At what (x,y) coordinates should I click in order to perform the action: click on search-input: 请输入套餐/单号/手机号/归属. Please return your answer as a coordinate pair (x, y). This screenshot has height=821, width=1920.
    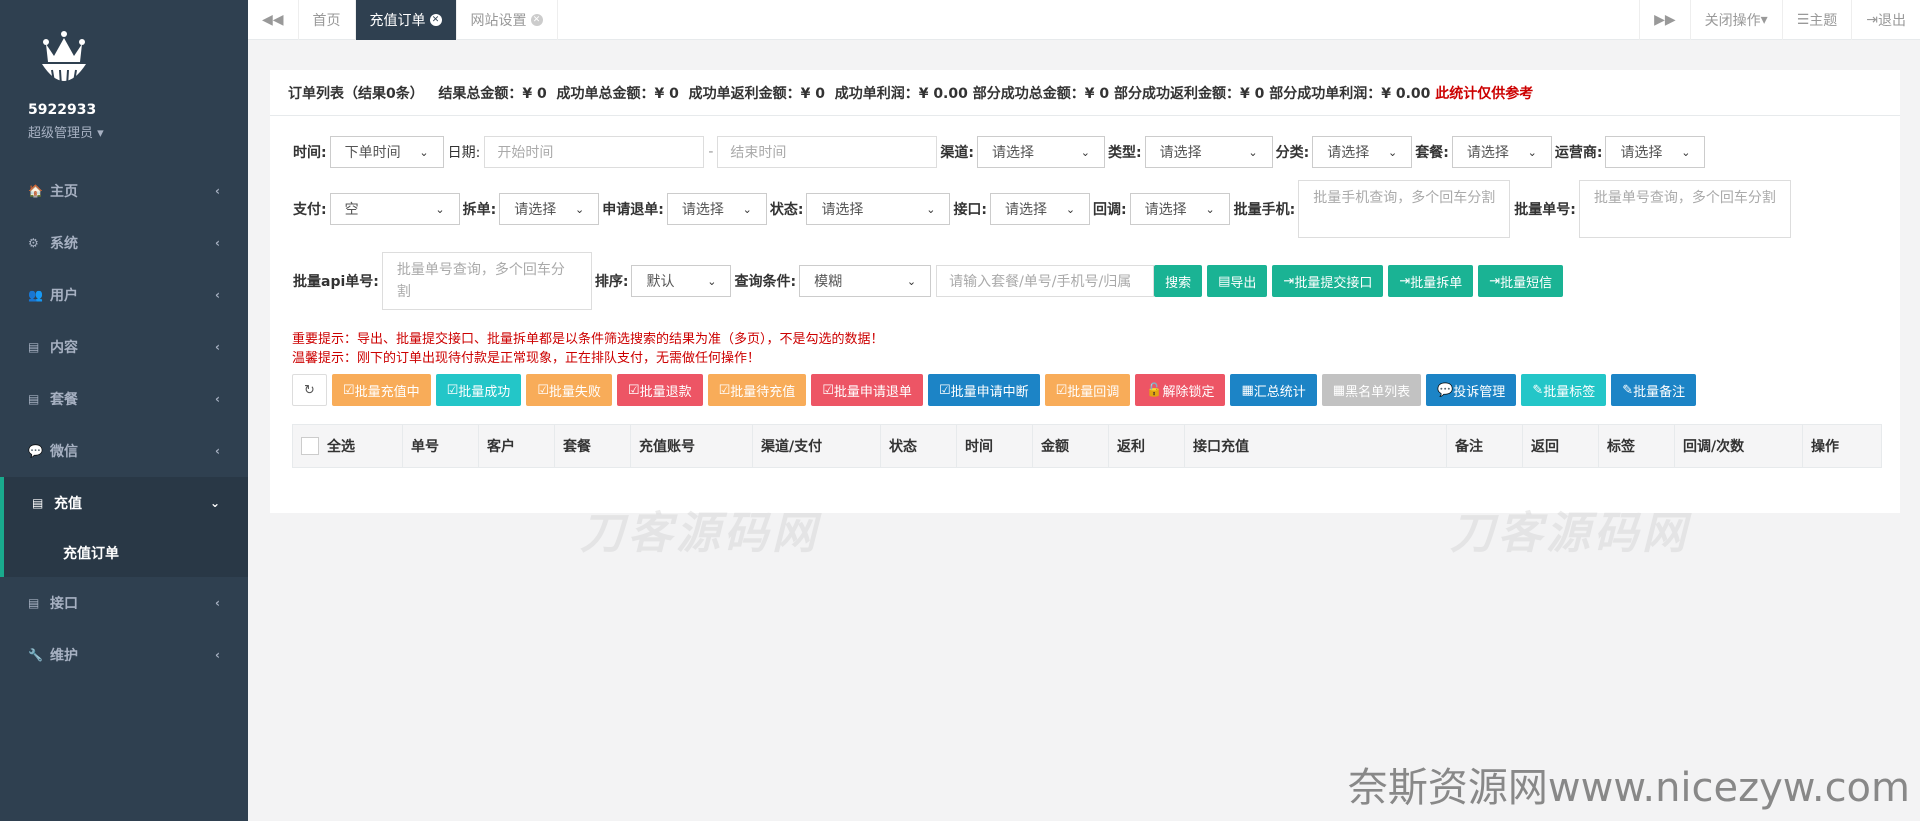
    Looking at the image, I should click on (1045, 281).